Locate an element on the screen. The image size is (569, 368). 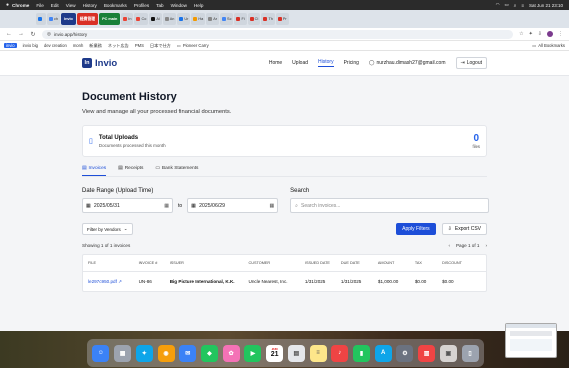
browser-tab: Pr is located at coordinates (282, 19).